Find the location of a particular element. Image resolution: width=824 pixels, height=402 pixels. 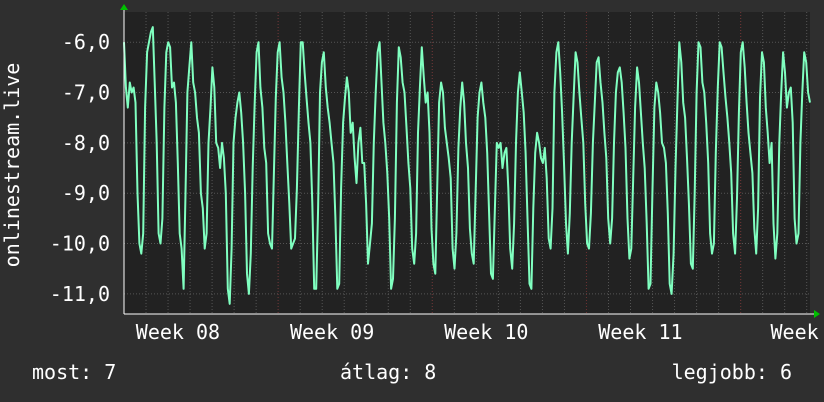

stat-average: átlag: 8 is located at coordinates (388, 372).